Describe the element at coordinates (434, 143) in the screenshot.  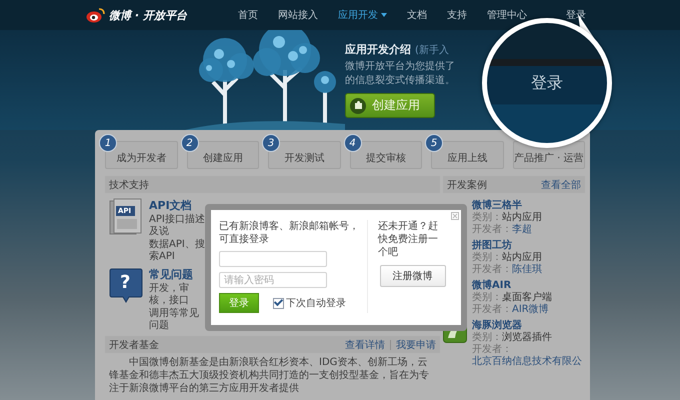
I see `step-number: 5` at that location.